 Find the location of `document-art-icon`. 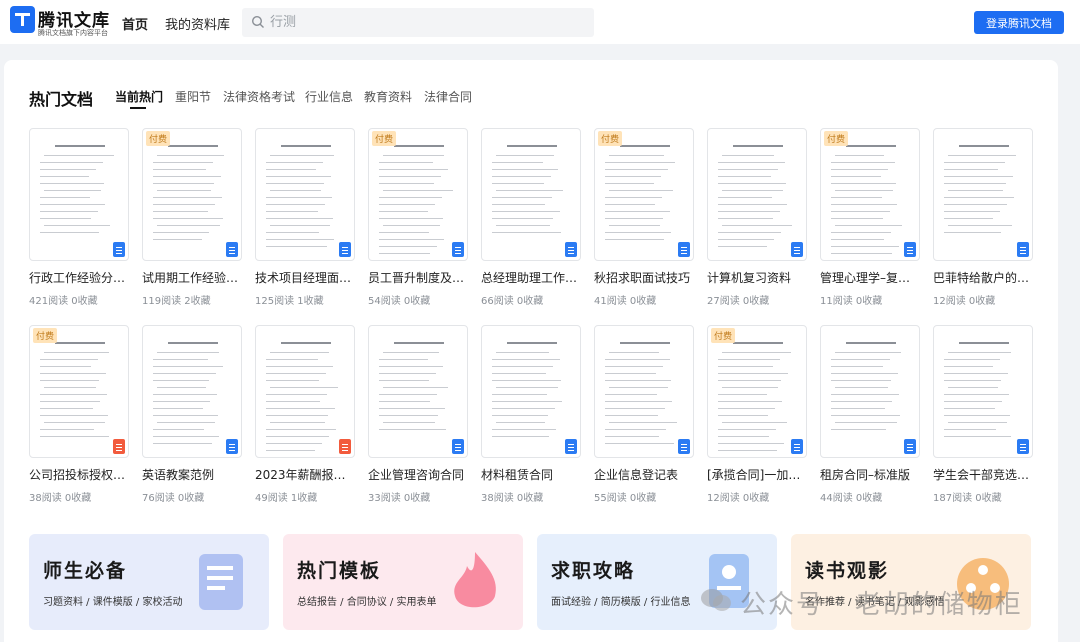

document-art-icon is located at coordinates (221, 582).